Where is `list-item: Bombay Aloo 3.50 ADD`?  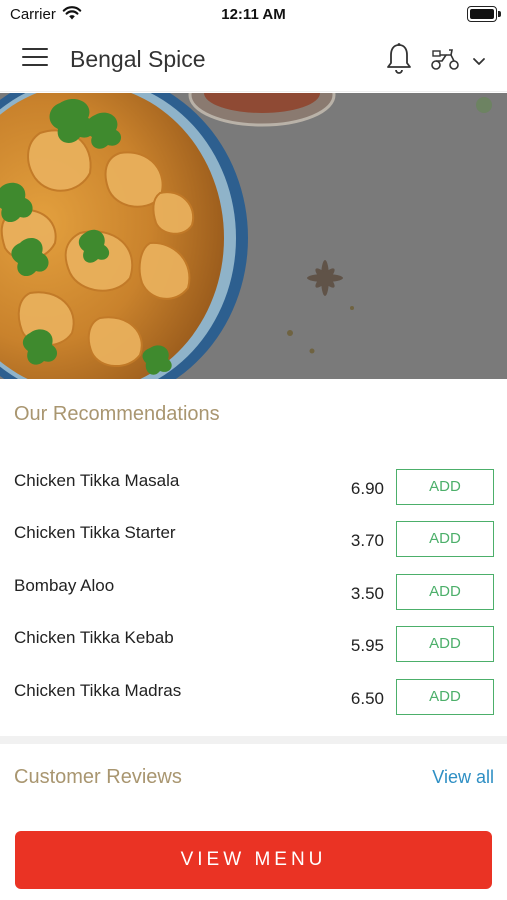 list-item: Bombay Aloo 3.50 ADD is located at coordinates (253, 600).